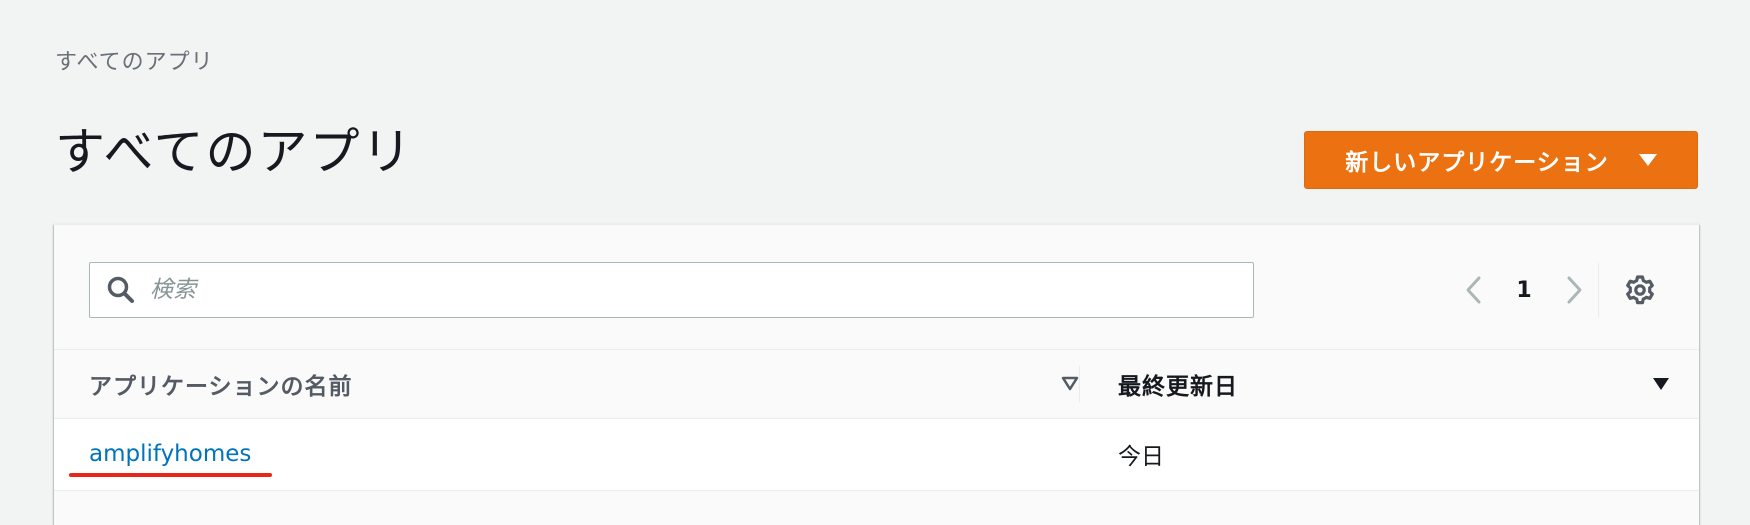 The width and height of the screenshot is (1750, 525). Describe the element at coordinates (1070, 384) in the screenshot. I see `sort-caret-outline-icon` at that location.